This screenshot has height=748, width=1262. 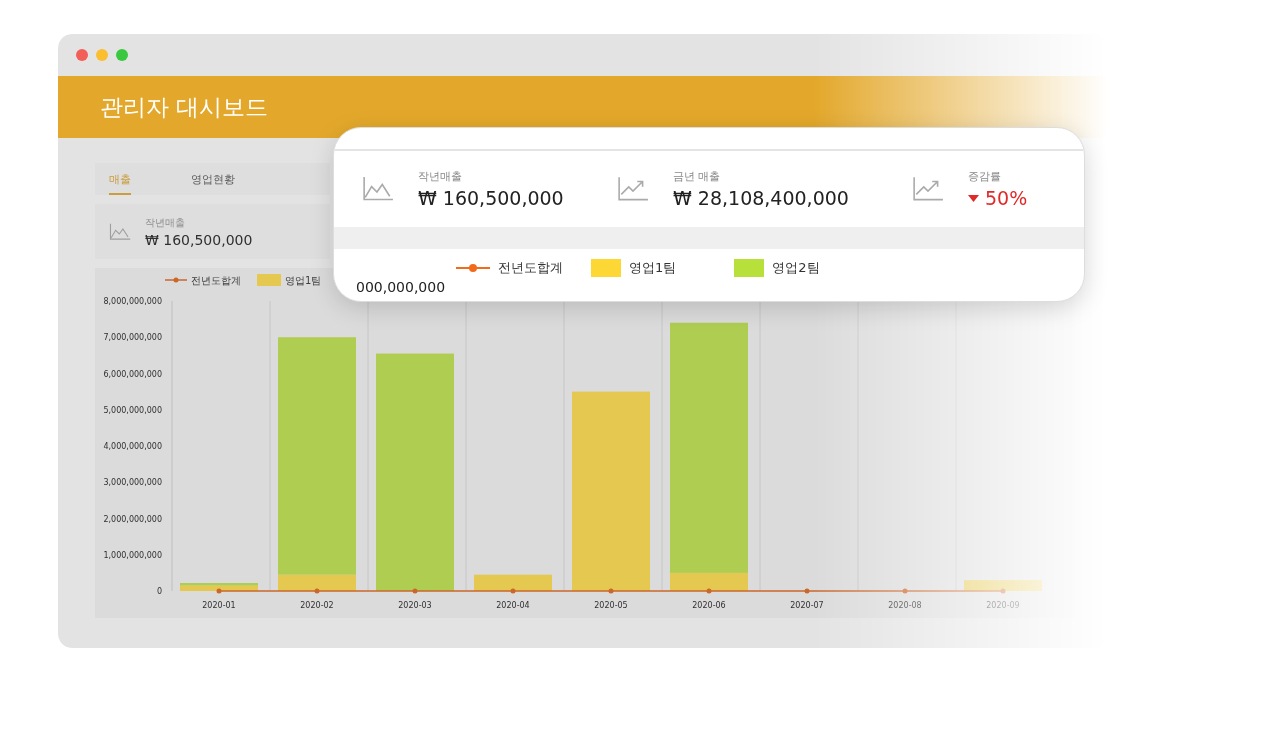 I want to click on x-axis-label: 2020-09, so click(x=1003, y=605).